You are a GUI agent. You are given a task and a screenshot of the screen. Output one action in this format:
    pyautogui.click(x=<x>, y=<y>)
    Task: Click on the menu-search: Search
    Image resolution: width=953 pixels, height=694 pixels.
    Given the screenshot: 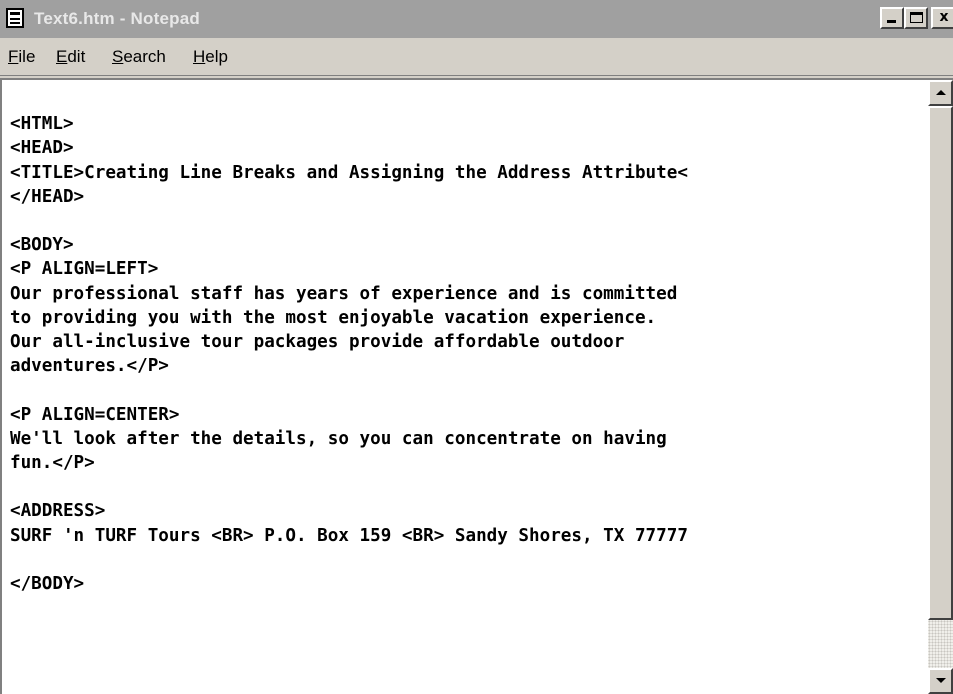 What is the action you would take?
    pyautogui.click(x=139, y=57)
    